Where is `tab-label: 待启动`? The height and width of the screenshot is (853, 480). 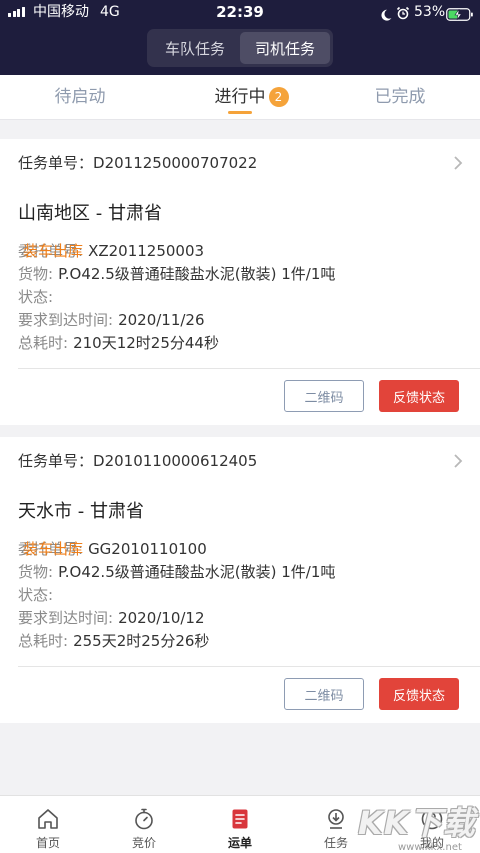 tab-label: 待启动 is located at coordinates (80, 97).